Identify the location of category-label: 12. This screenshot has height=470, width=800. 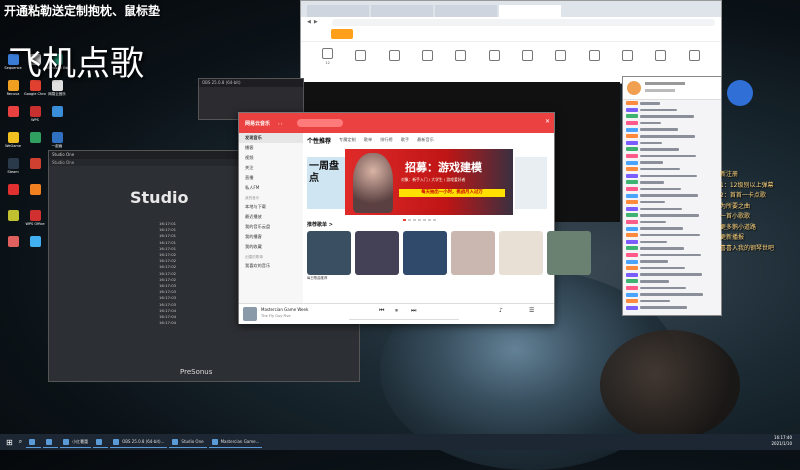
(327, 62).